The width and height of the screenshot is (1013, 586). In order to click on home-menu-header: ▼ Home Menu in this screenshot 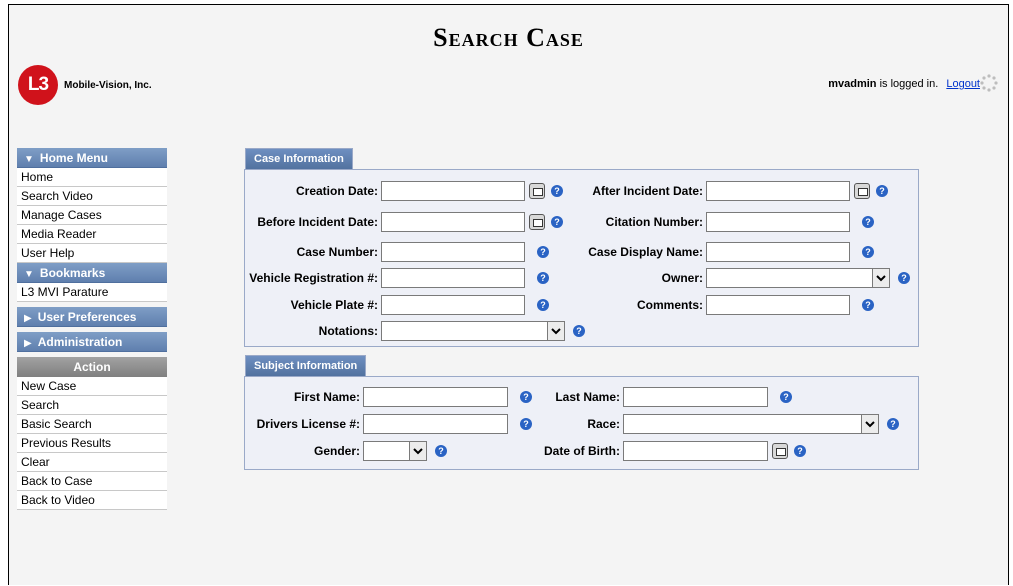, I will do `click(92, 158)`.